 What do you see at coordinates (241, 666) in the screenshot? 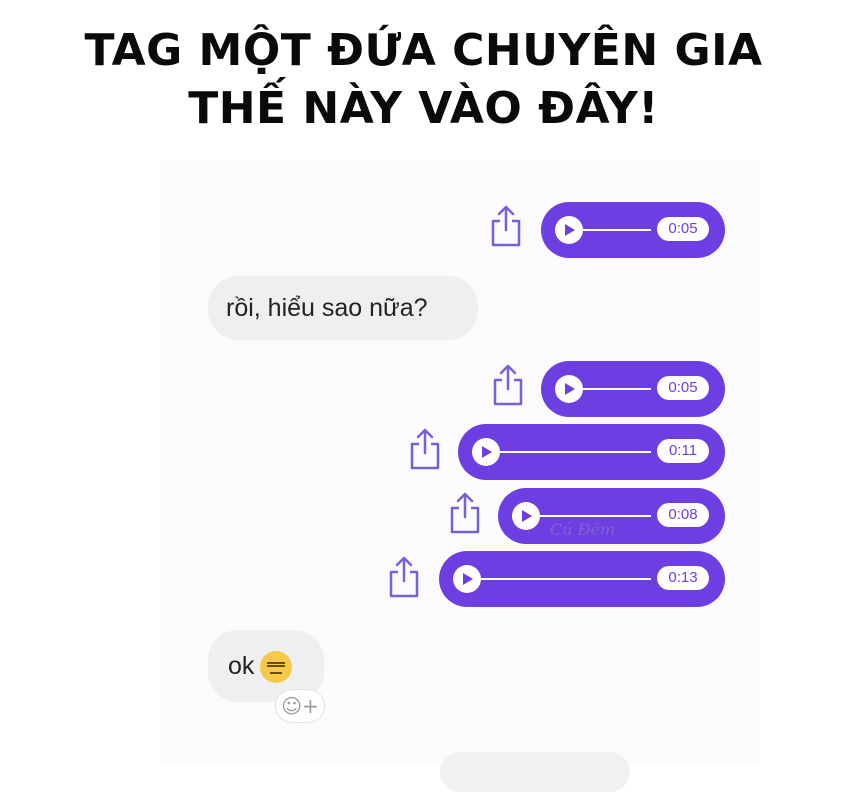
I see `message-text: ok` at bounding box center [241, 666].